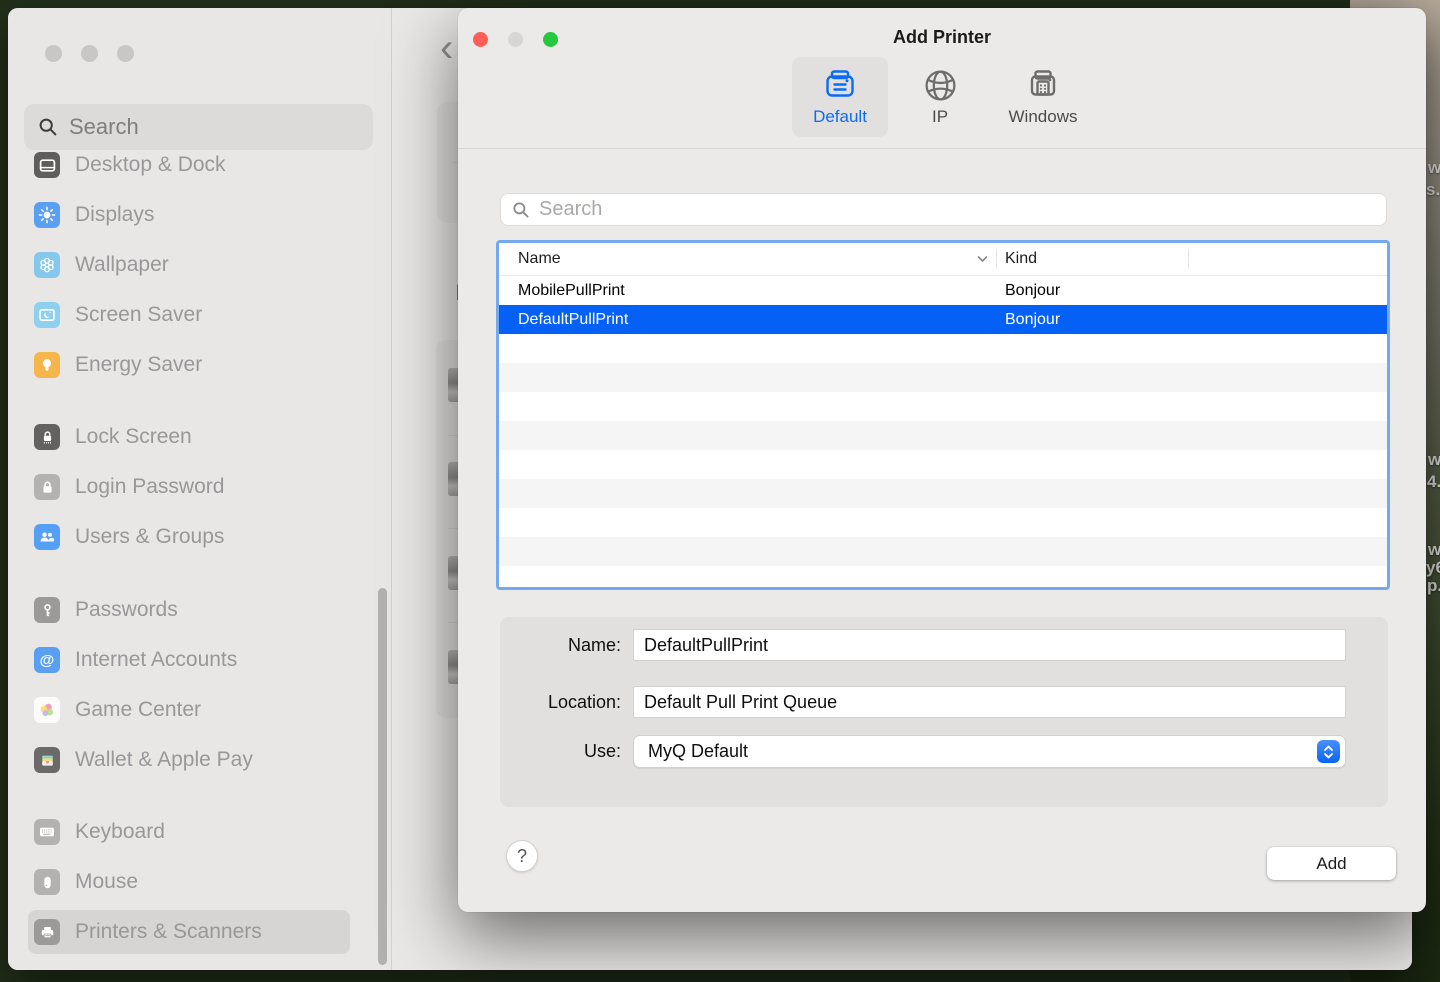  I want to click on energy-saver-icon, so click(47, 365).